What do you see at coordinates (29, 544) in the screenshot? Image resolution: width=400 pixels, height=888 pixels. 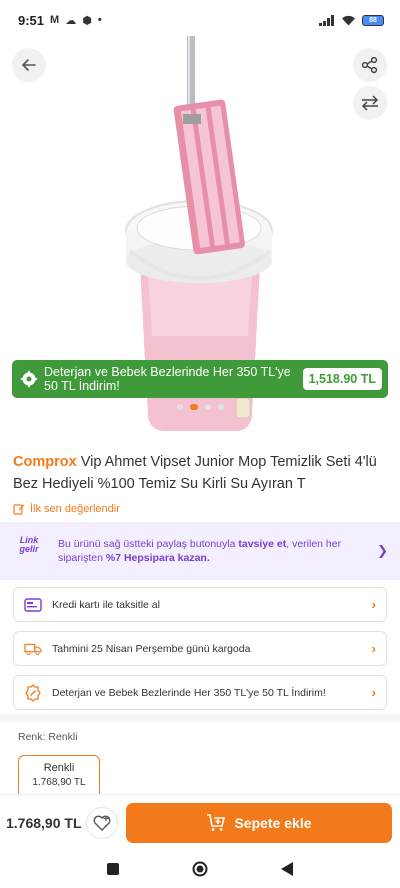 I see `link-gelir-logo: Link gelir` at bounding box center [29, 544].